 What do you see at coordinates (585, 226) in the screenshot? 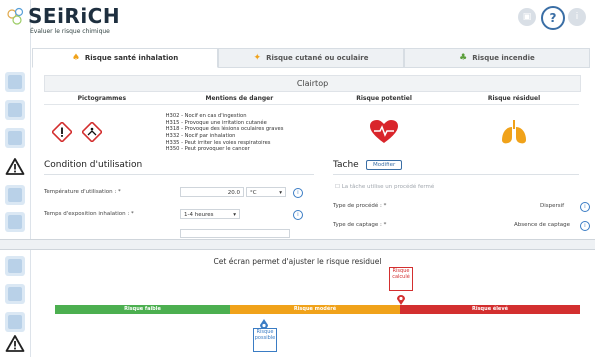
I see `capture-type-info-icon: i` at bounding box center [585, 226].